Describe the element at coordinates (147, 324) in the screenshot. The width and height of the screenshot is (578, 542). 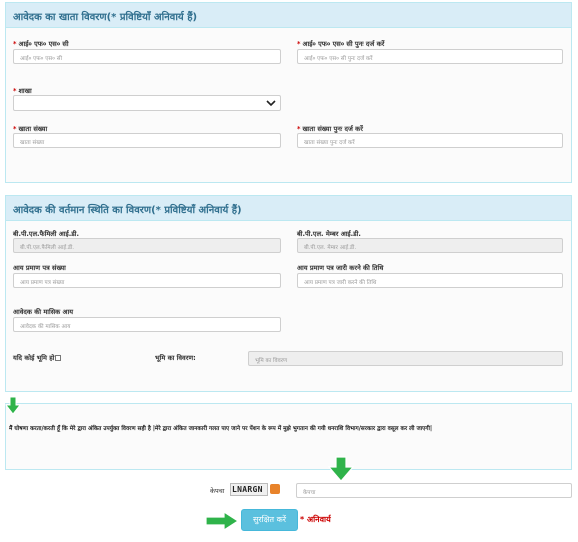
I see `monthly-income-input: आवेदक की मासिक आय` at that location.